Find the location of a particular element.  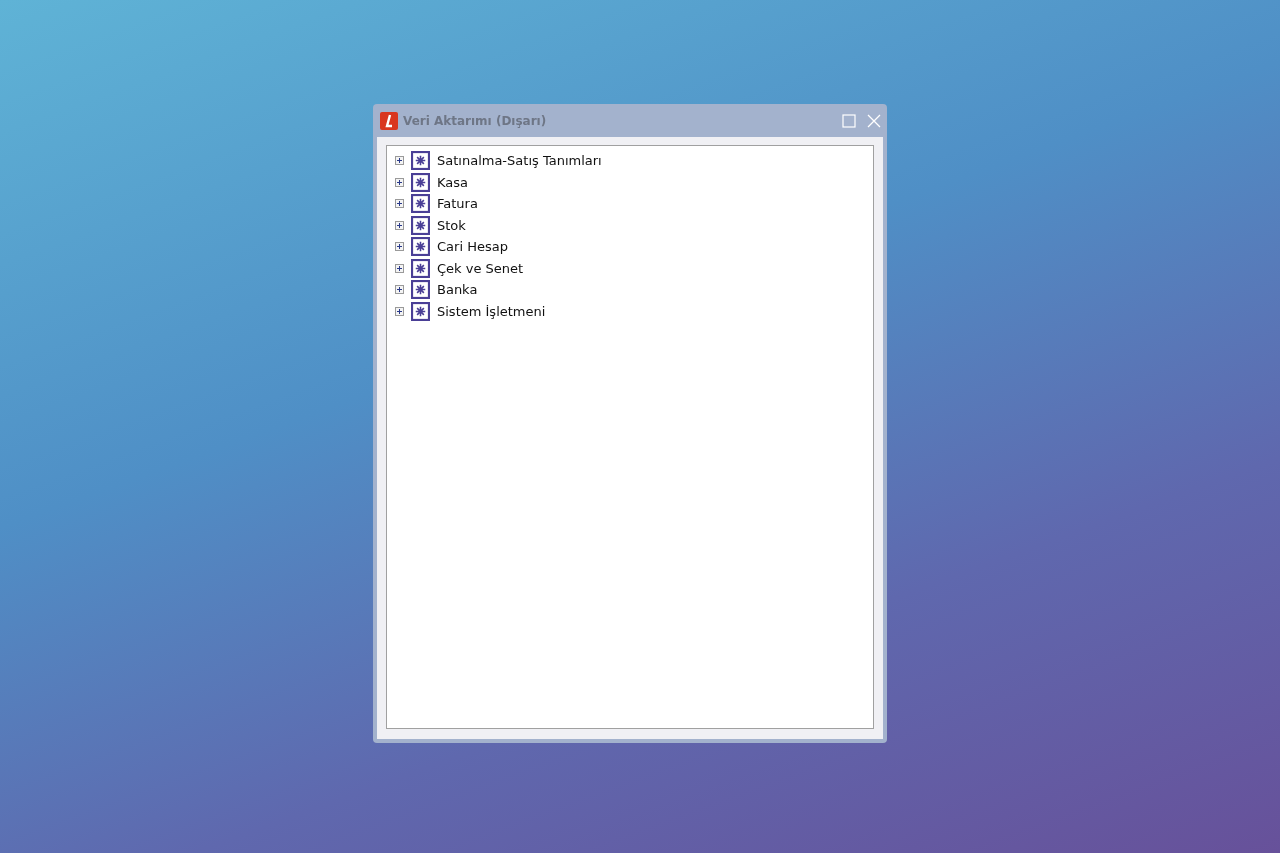

window-title: Veri Aktarımı (Dışarı) is located at coordinates (475, 120).